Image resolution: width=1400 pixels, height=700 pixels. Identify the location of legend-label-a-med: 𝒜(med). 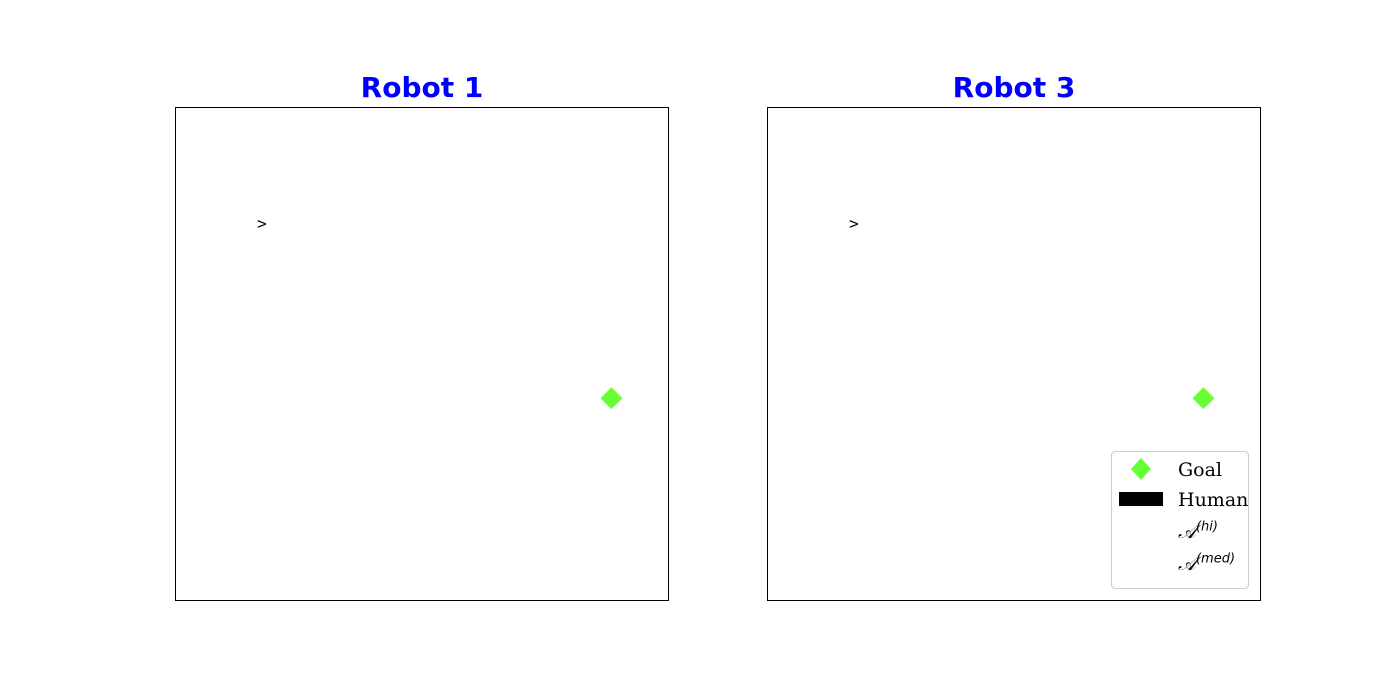
(1206, 564).